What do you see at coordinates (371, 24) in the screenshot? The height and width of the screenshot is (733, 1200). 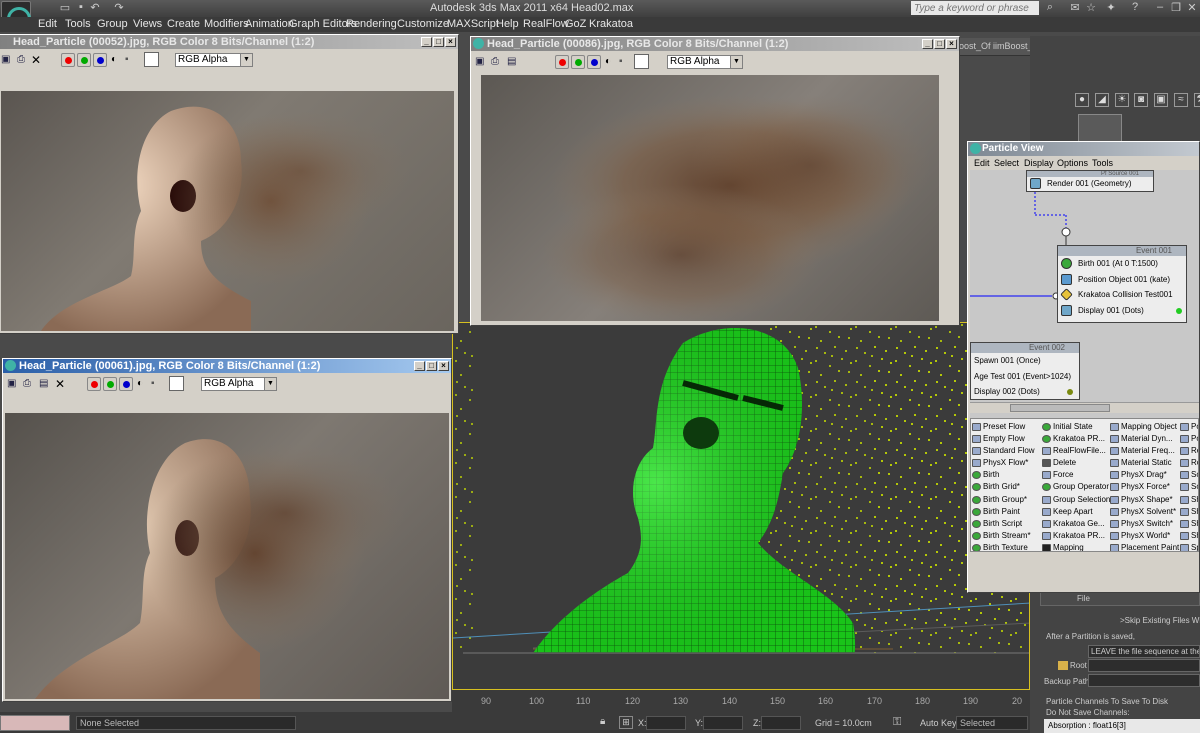 I see `menu-rendering: Rendering` at bounding box center [371, 24].